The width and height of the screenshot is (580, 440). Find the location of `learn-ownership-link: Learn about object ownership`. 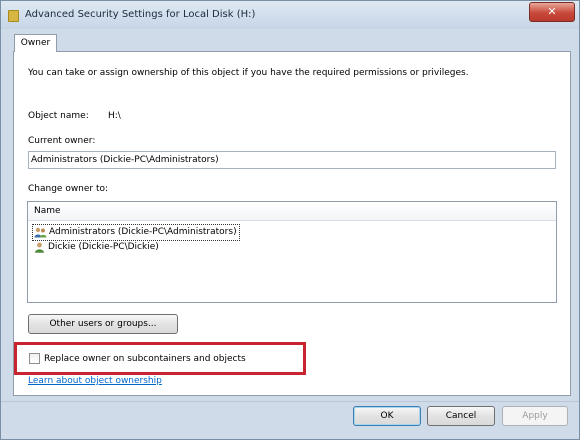

learn-ownership-link: Learn about object ownership is located at coordinates (95, 381).